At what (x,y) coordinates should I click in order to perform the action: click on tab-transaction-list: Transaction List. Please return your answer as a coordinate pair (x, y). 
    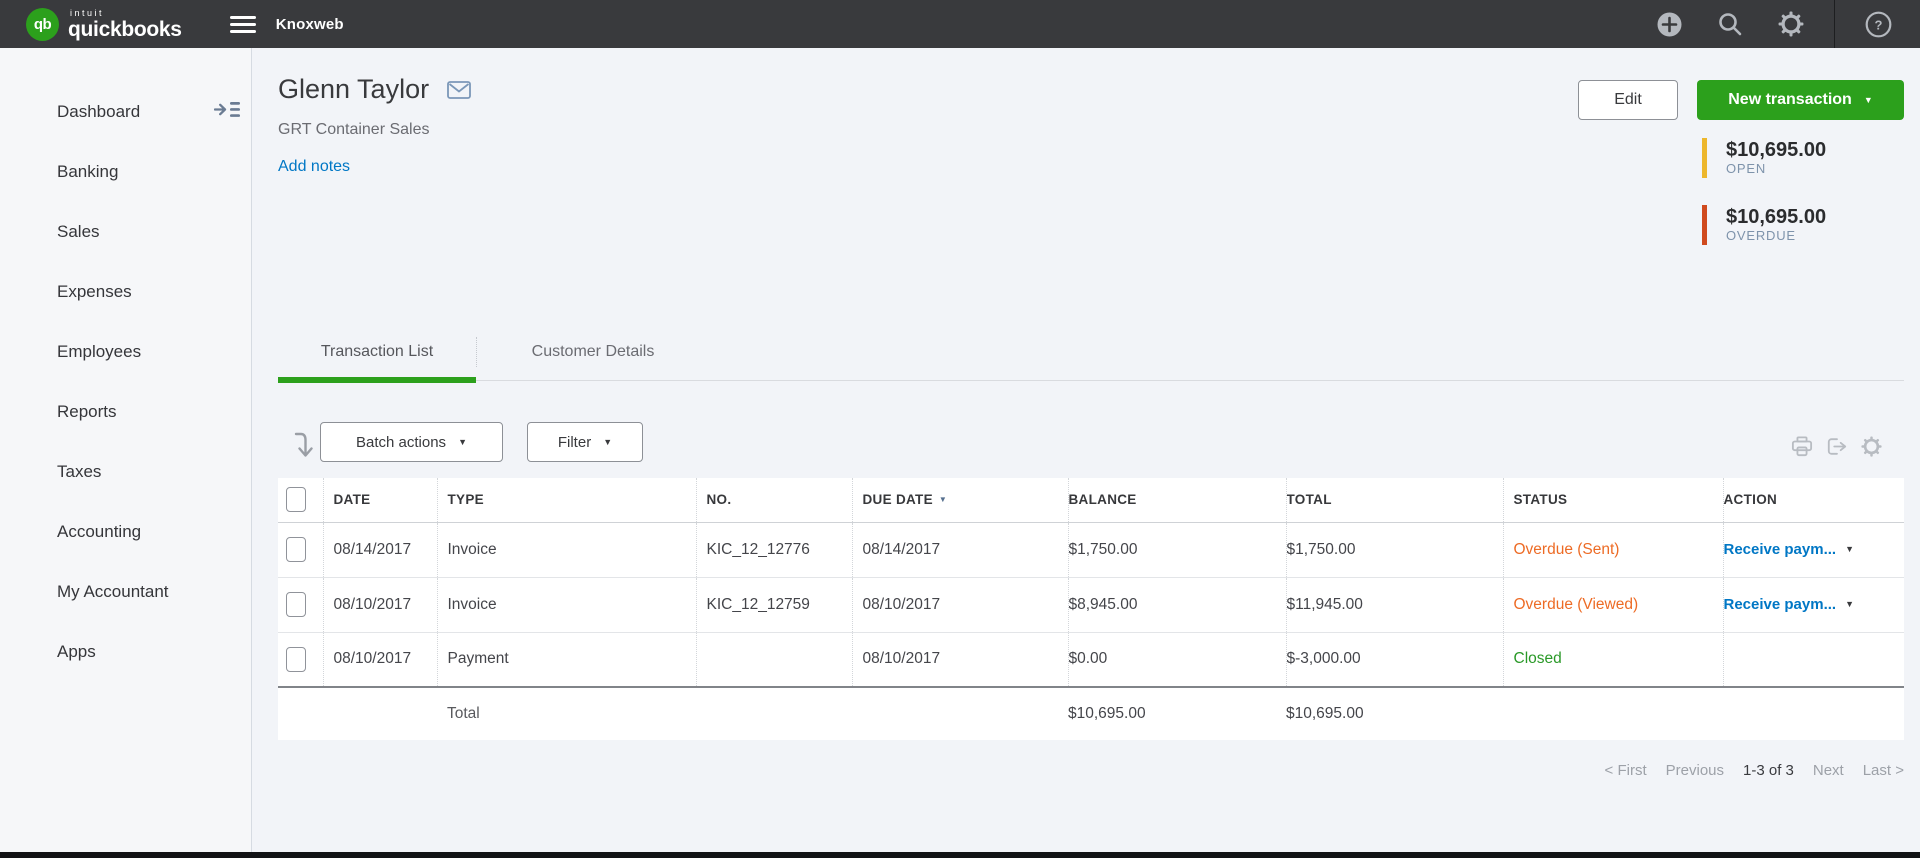
    Looking at the image, I should click on (377, 352).